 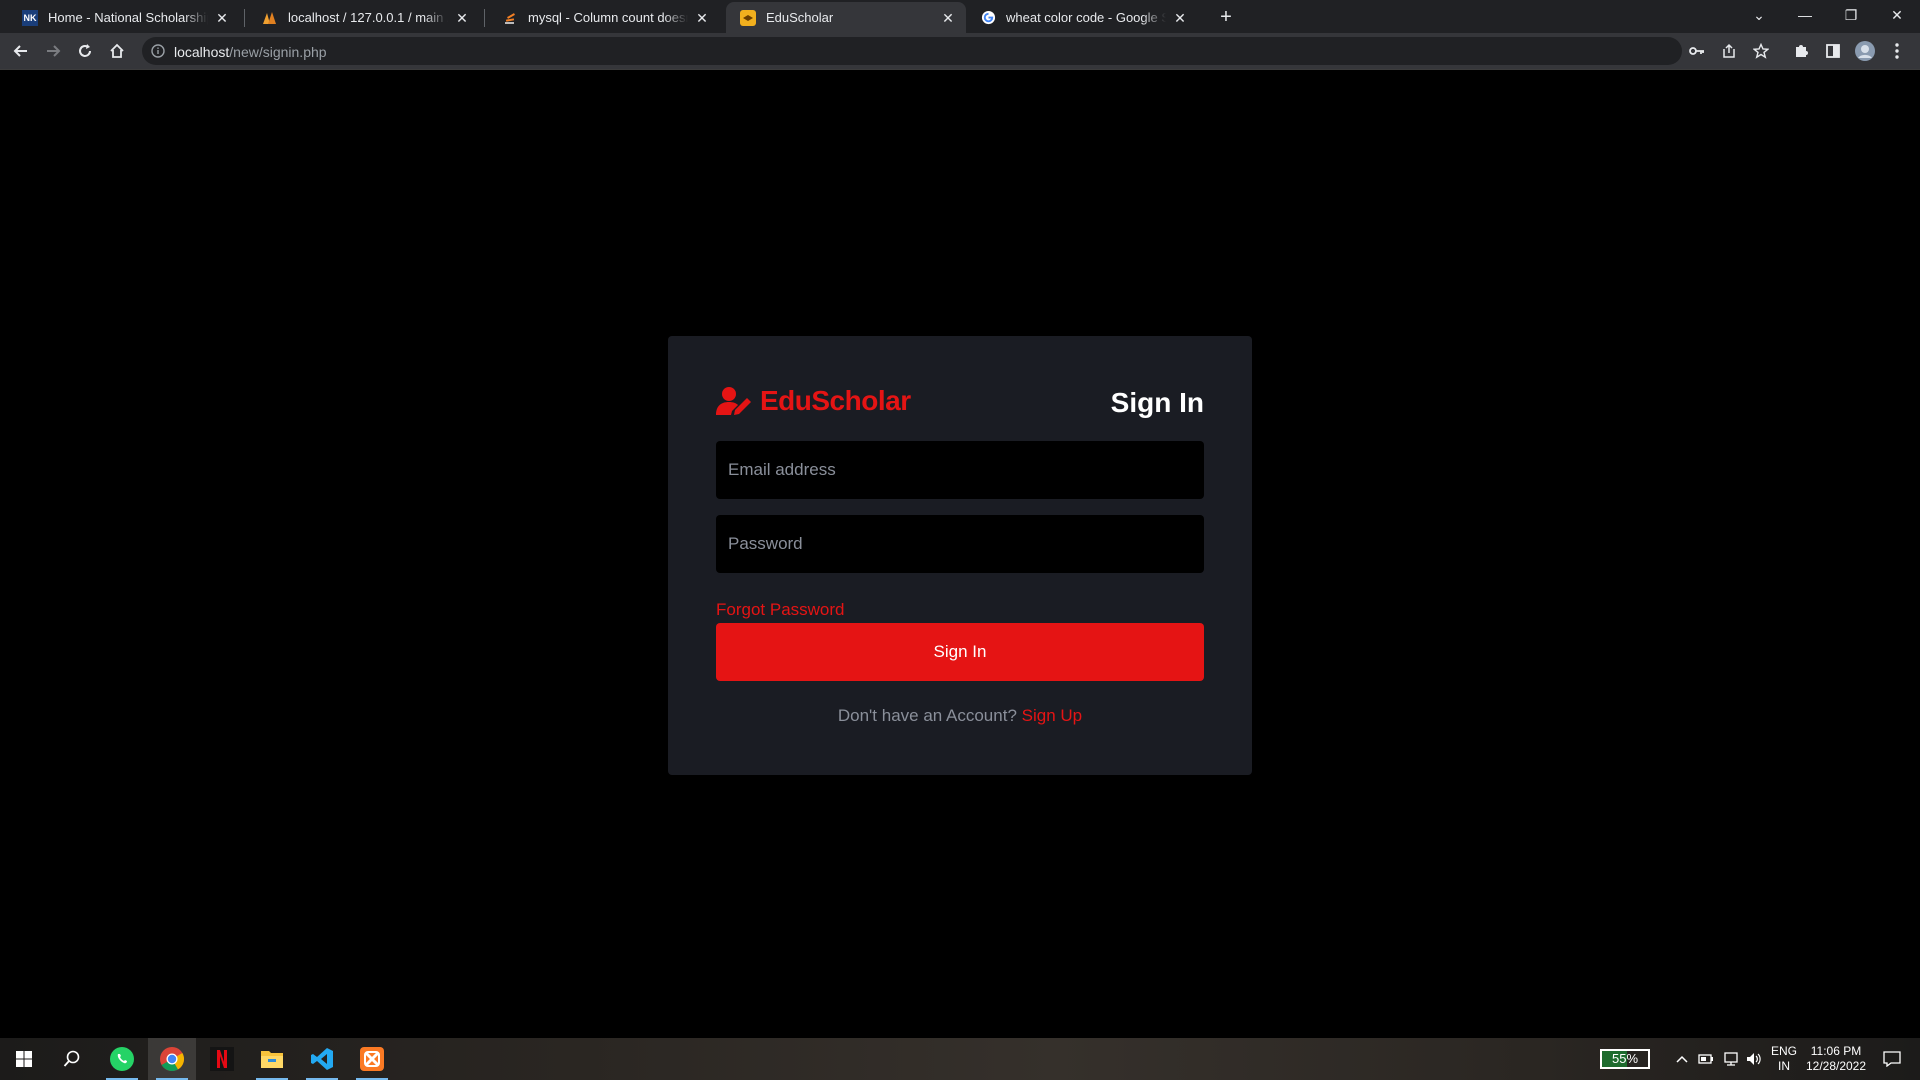 I want to click on restore-button: ❐, so click(x=1851, y=15).